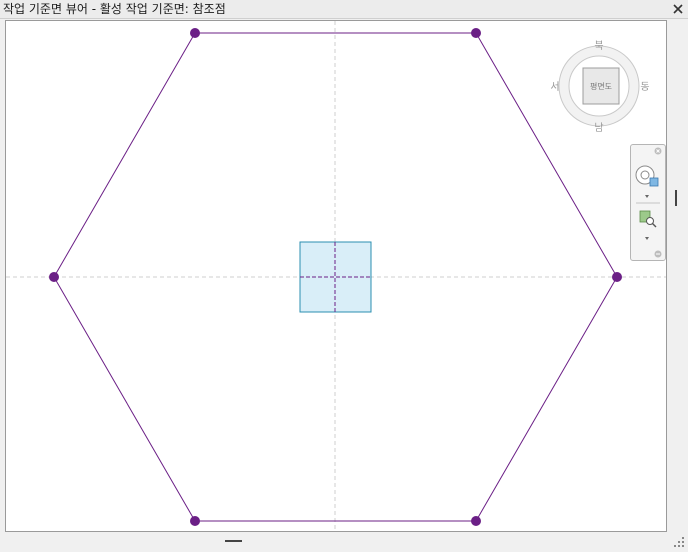 This screenshot has height=552, width=688. I want to click on vertex-point-top-left, so click(195, 33).